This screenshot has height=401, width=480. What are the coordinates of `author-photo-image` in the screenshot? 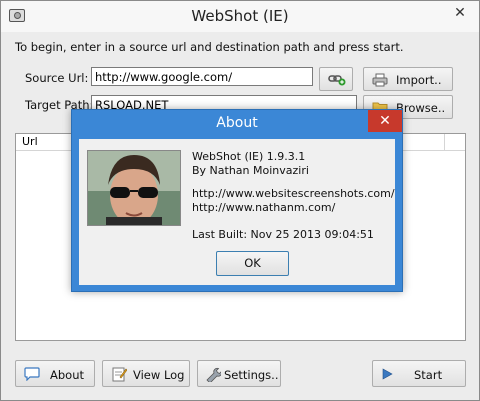 It's located at (134, 188).